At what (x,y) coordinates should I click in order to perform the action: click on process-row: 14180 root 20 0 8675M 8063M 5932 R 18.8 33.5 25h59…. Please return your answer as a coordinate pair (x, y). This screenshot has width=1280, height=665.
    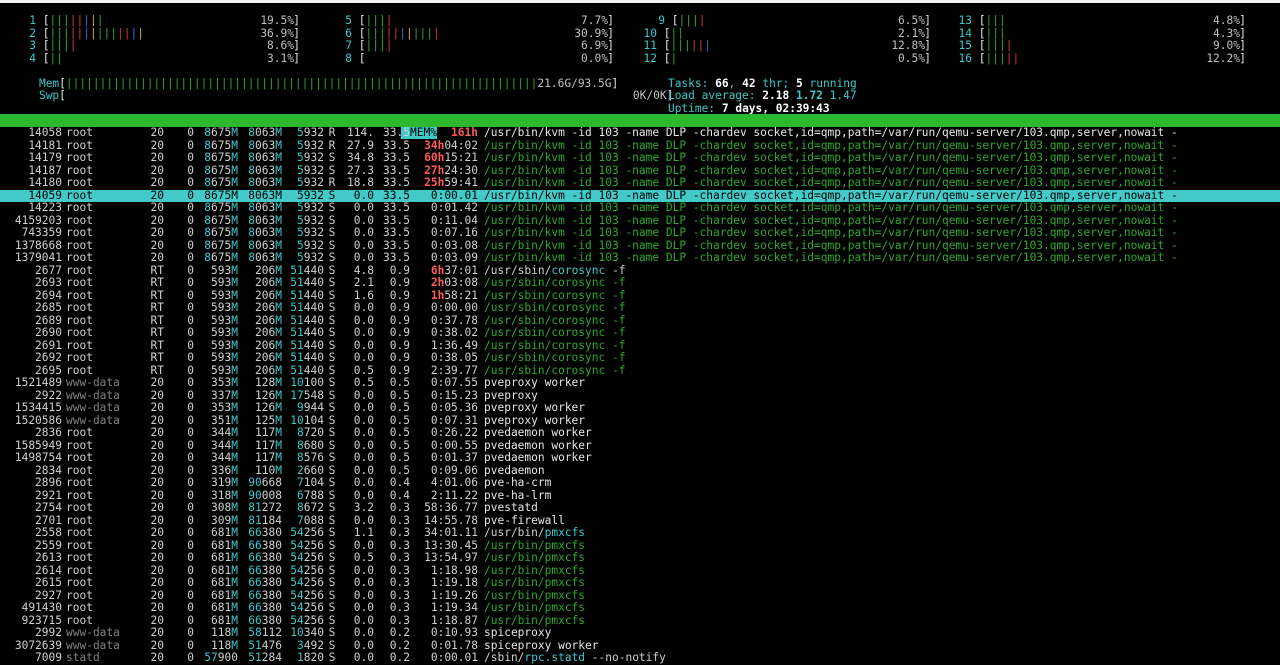
    Looking at the image, I should click on (640, 183).